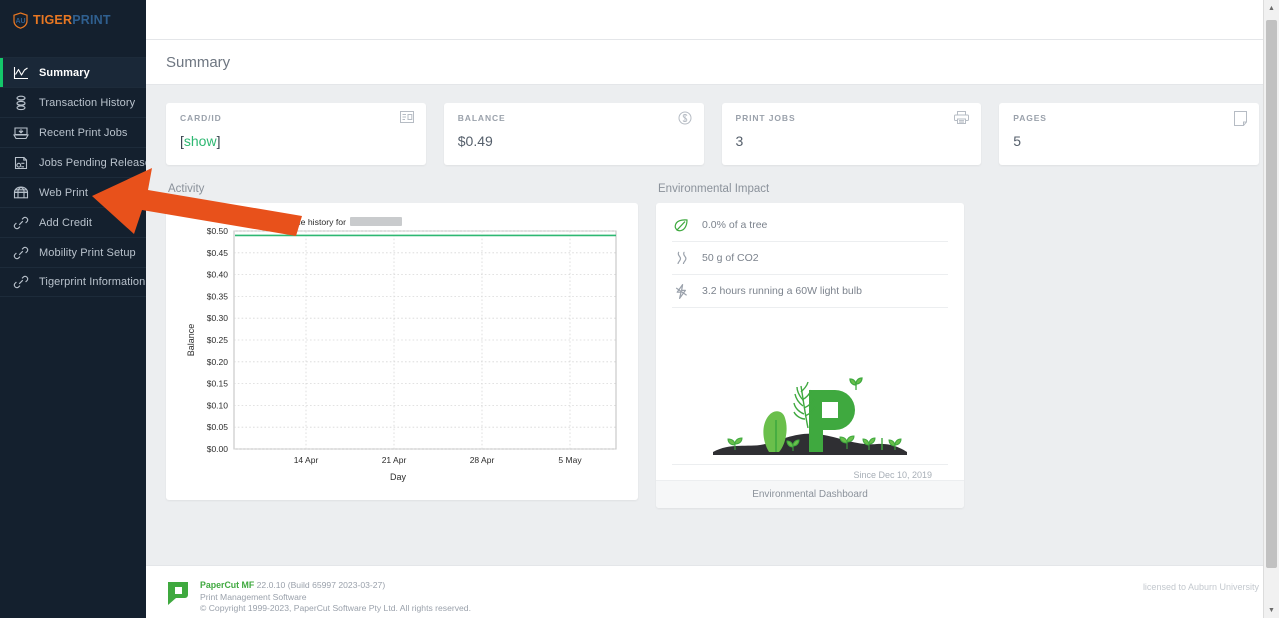  Describe the element at coordinates (712, 62) in the screenshot. I see `page-title-bar: Summary` at that location.